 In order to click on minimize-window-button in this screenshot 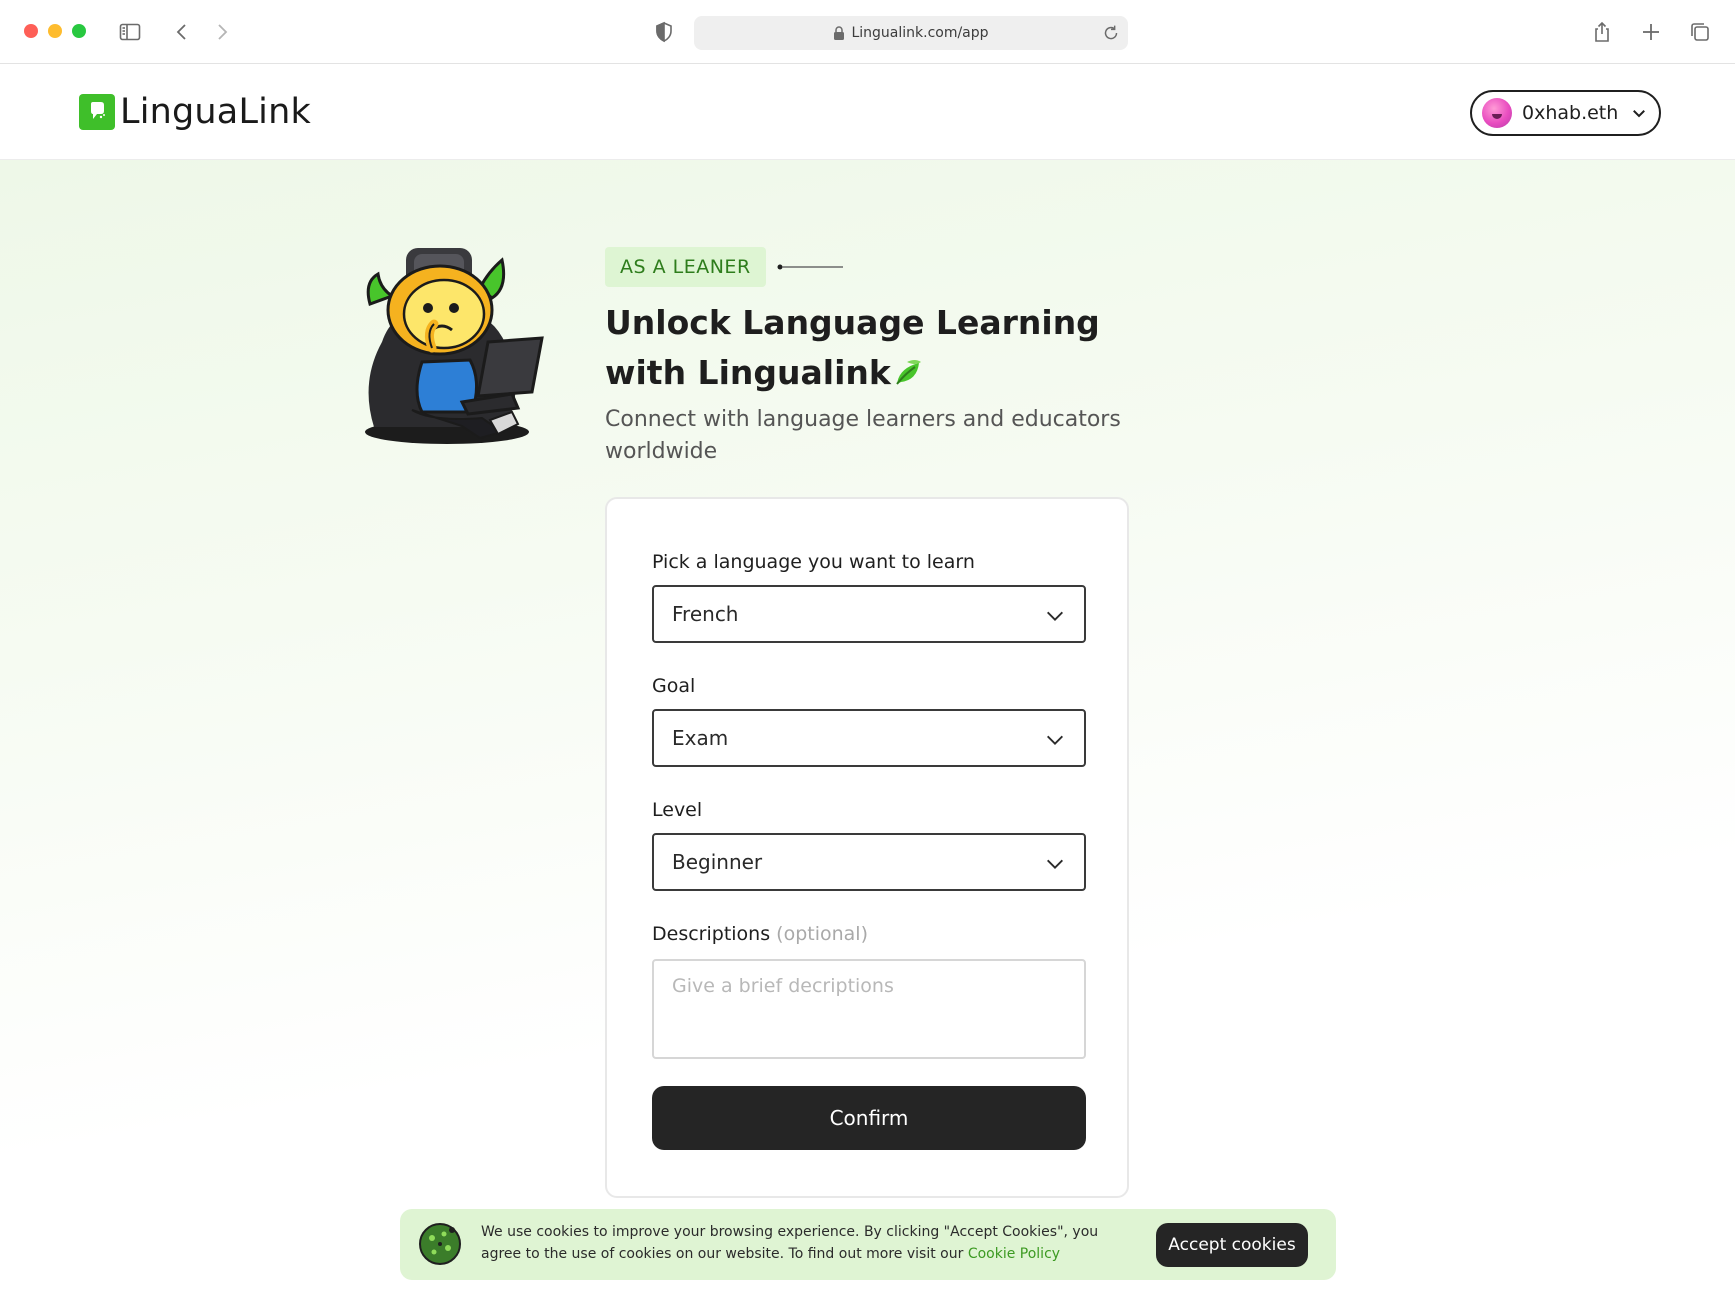, I will do `click(55, 31)`.